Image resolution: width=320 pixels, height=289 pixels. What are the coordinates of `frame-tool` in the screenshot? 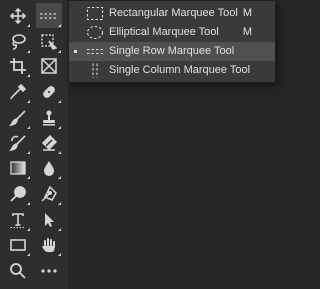 It's located at (49, 65).